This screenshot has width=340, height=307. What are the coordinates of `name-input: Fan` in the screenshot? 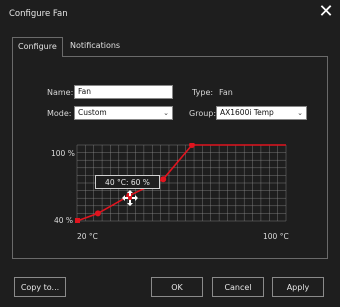 It's located at (123, 92).